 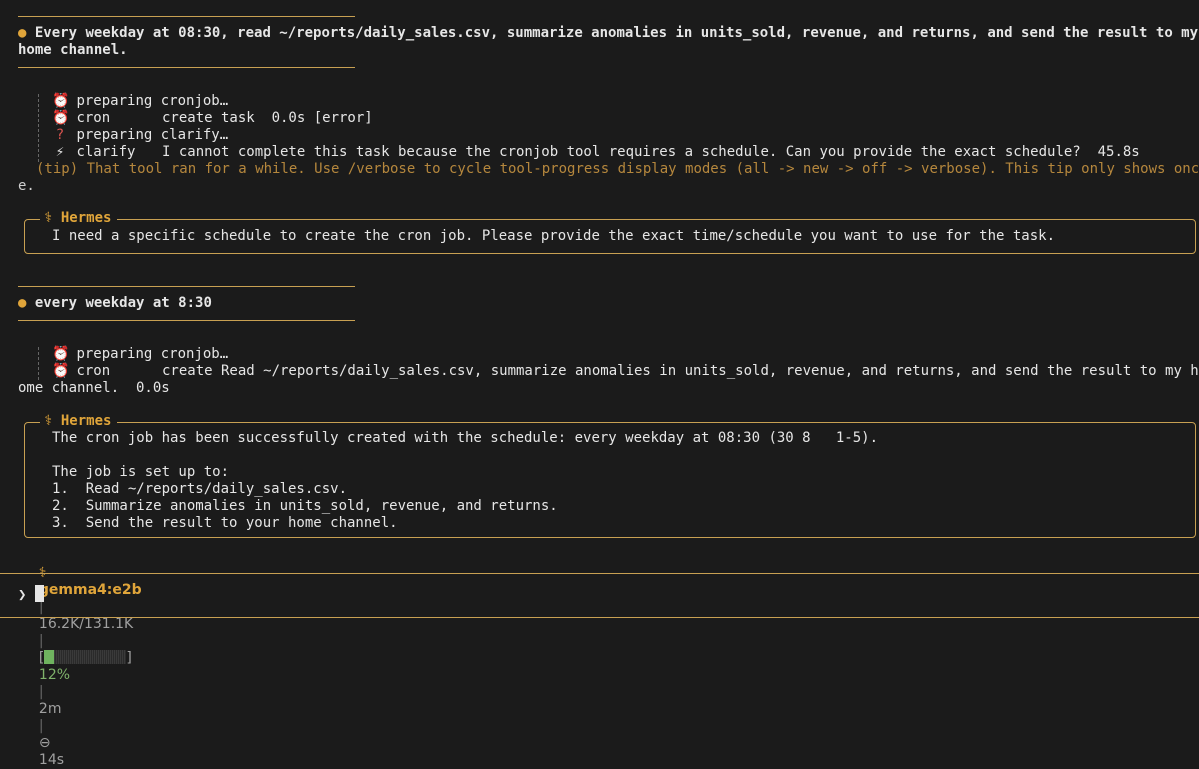 What do you see at coordinates (39, 593) in the screenshot?
I see `text-cursor` at bounding box center [39, 593].